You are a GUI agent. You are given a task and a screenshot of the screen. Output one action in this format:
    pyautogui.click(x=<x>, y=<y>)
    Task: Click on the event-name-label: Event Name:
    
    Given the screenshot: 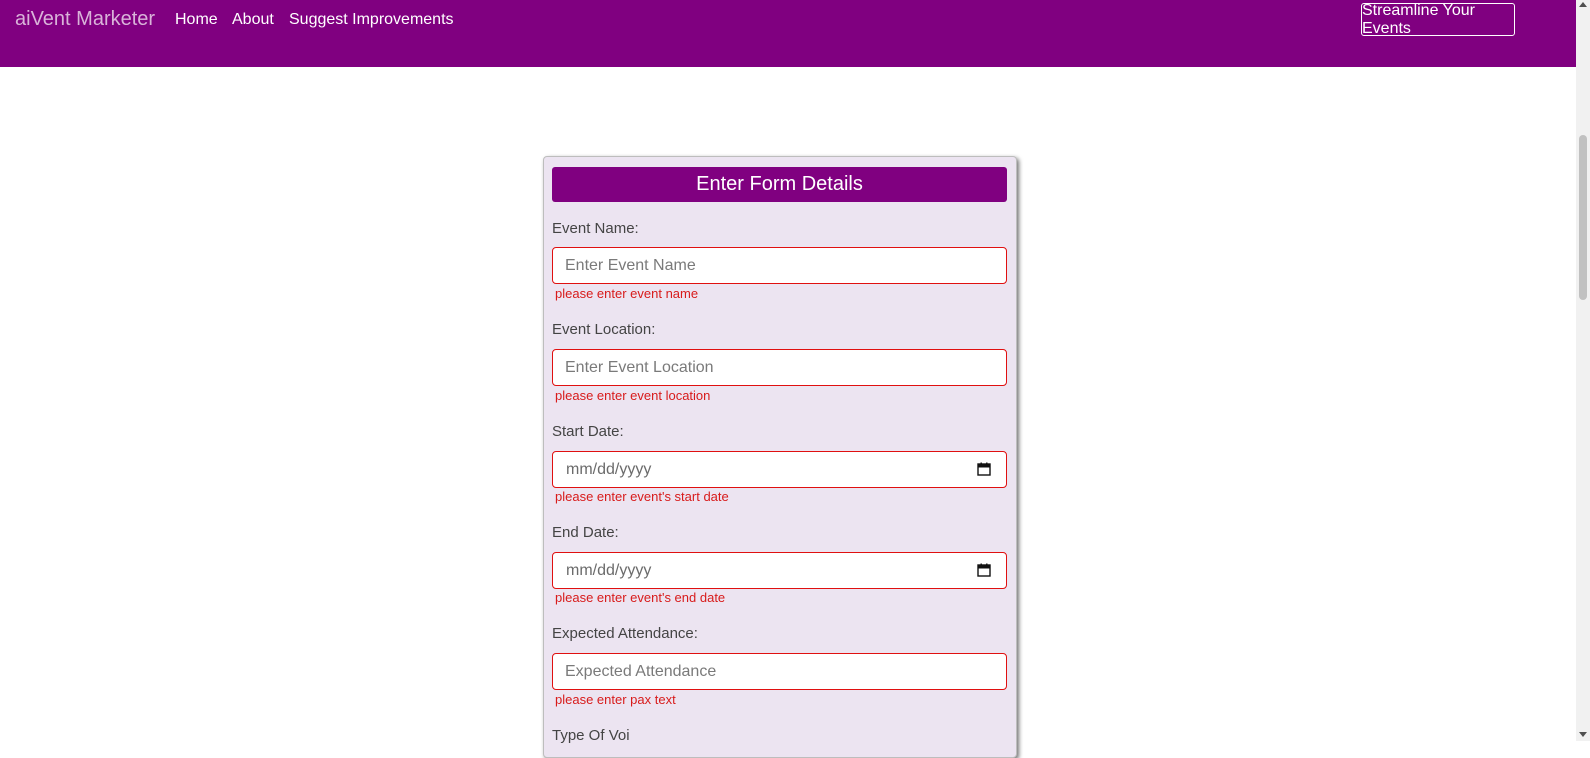 What is the action you would take?
    pyautogui.click(x=595, y=228)
    